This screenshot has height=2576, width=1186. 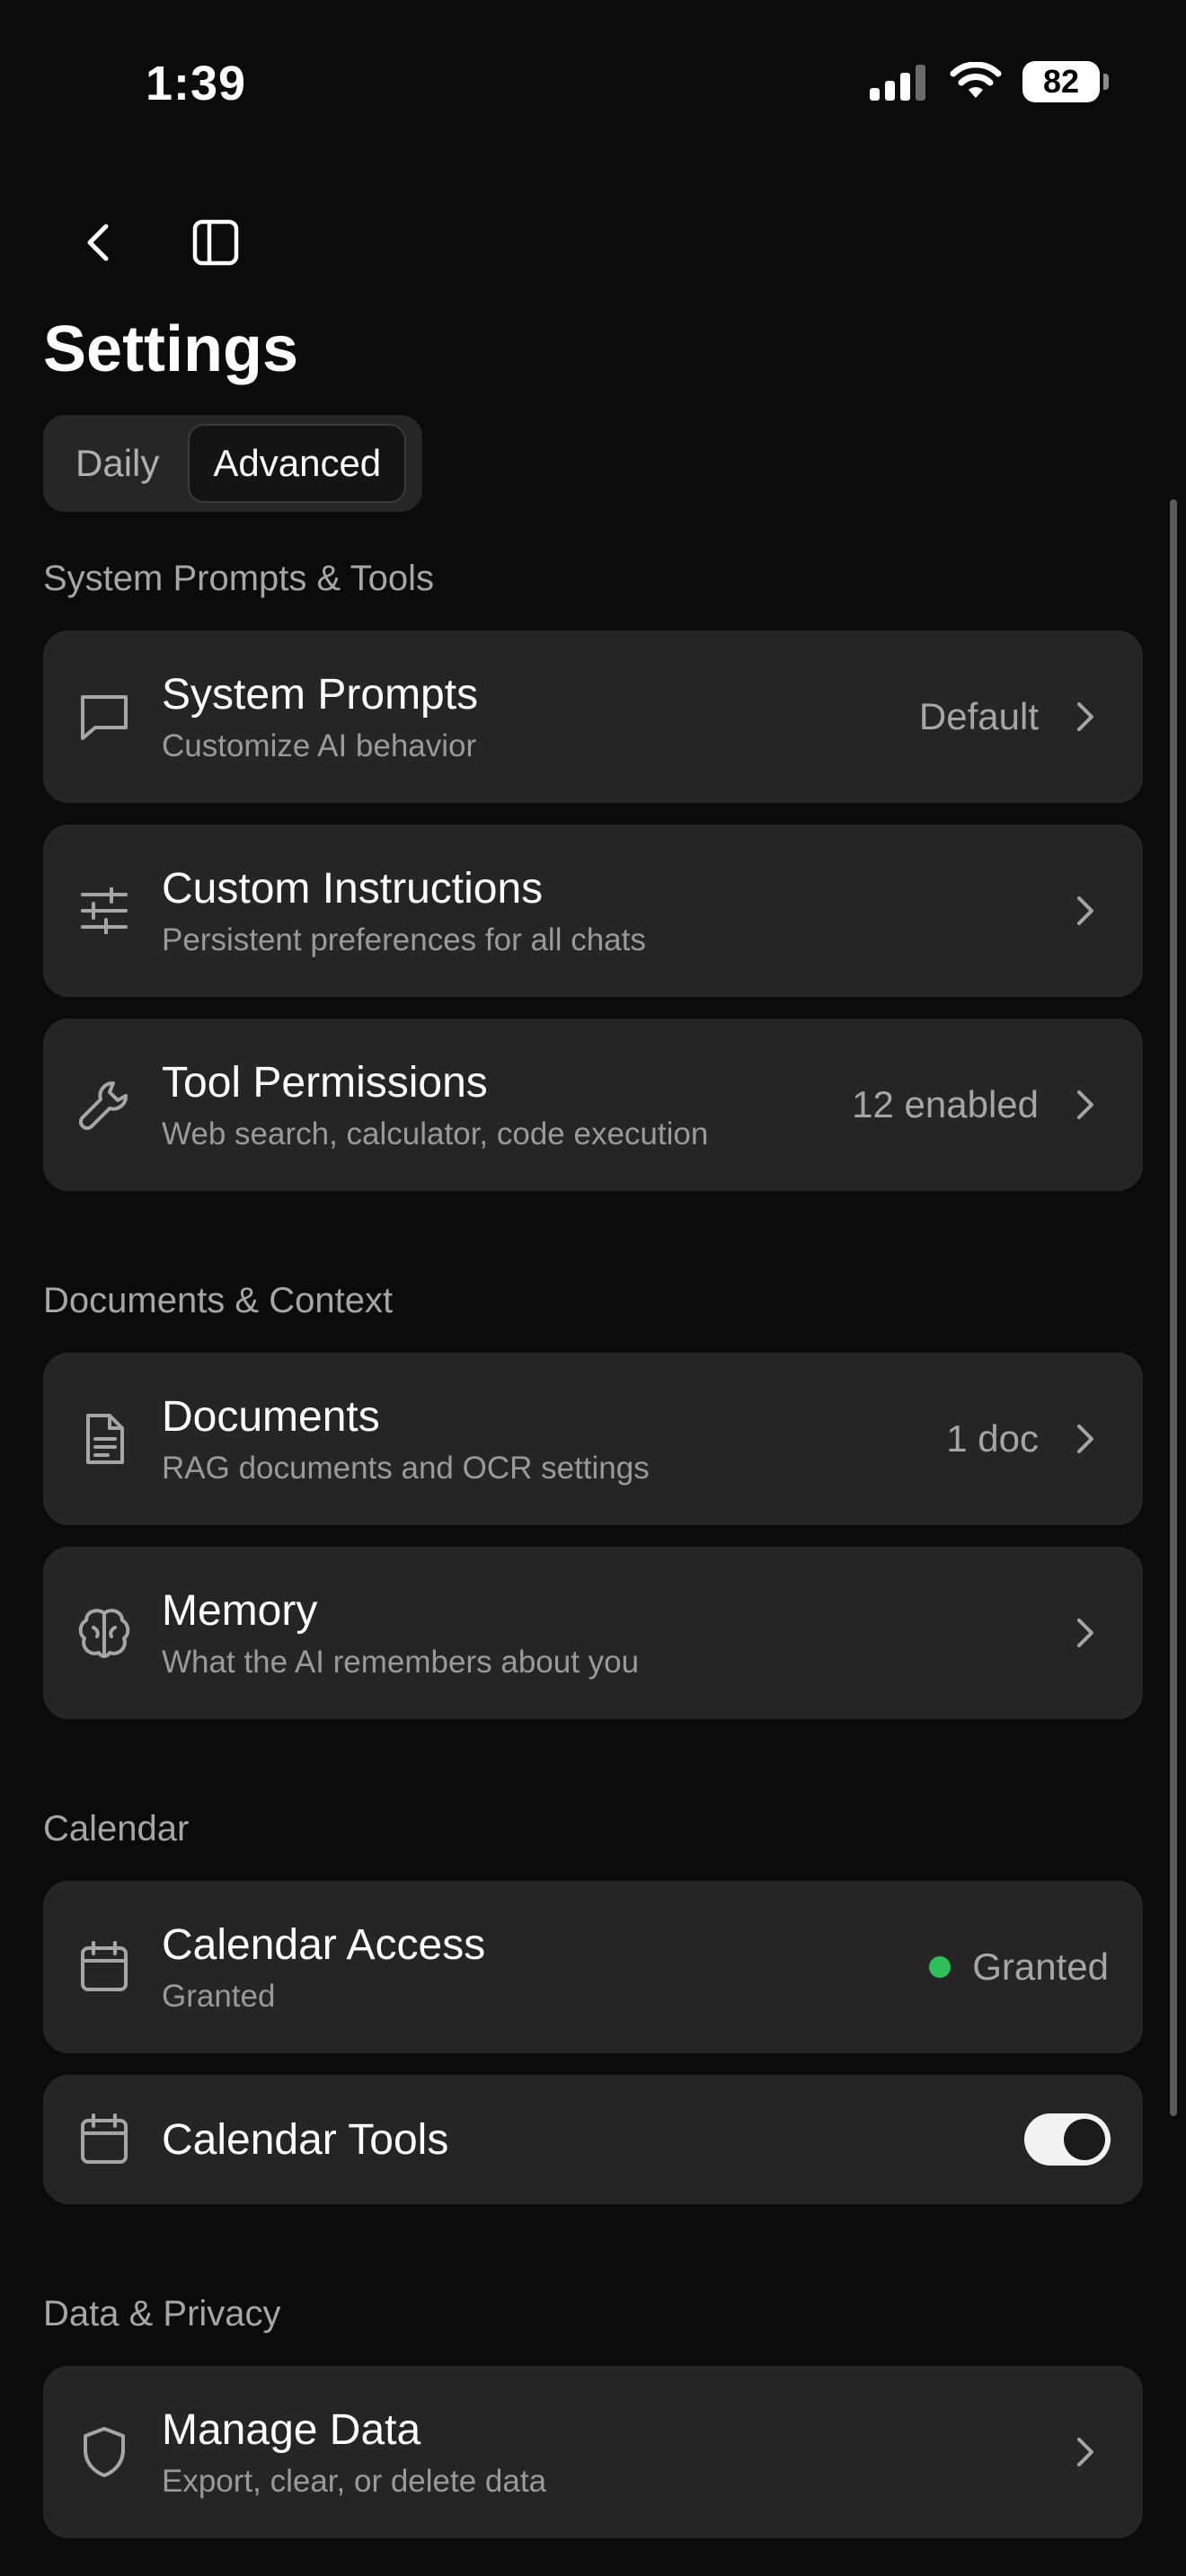 What do you see at coordinates (593, 1967) in the screenshot?
I see `settings-row-calendar-access: Calendar Access Granted Granted` at bounding box center [593, 1967].